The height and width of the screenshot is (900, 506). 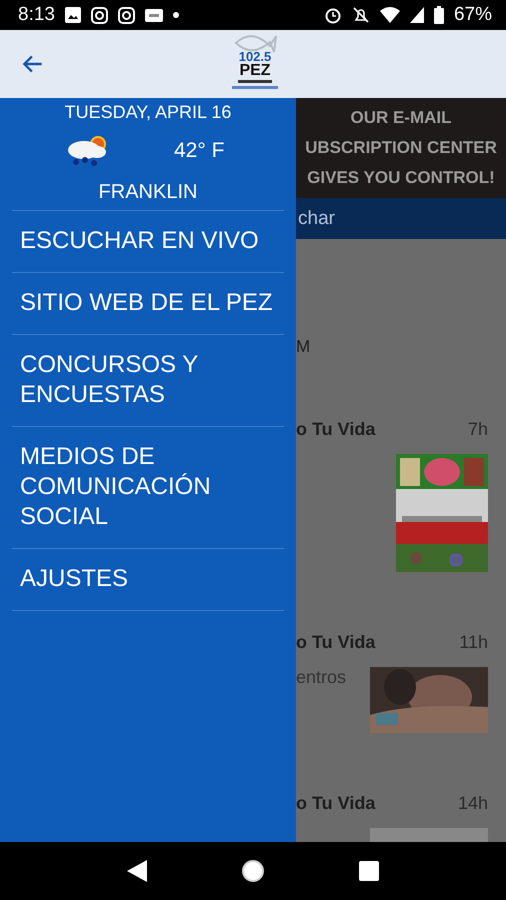 I want to click on alarm-icon, so click(x=333, y=15).